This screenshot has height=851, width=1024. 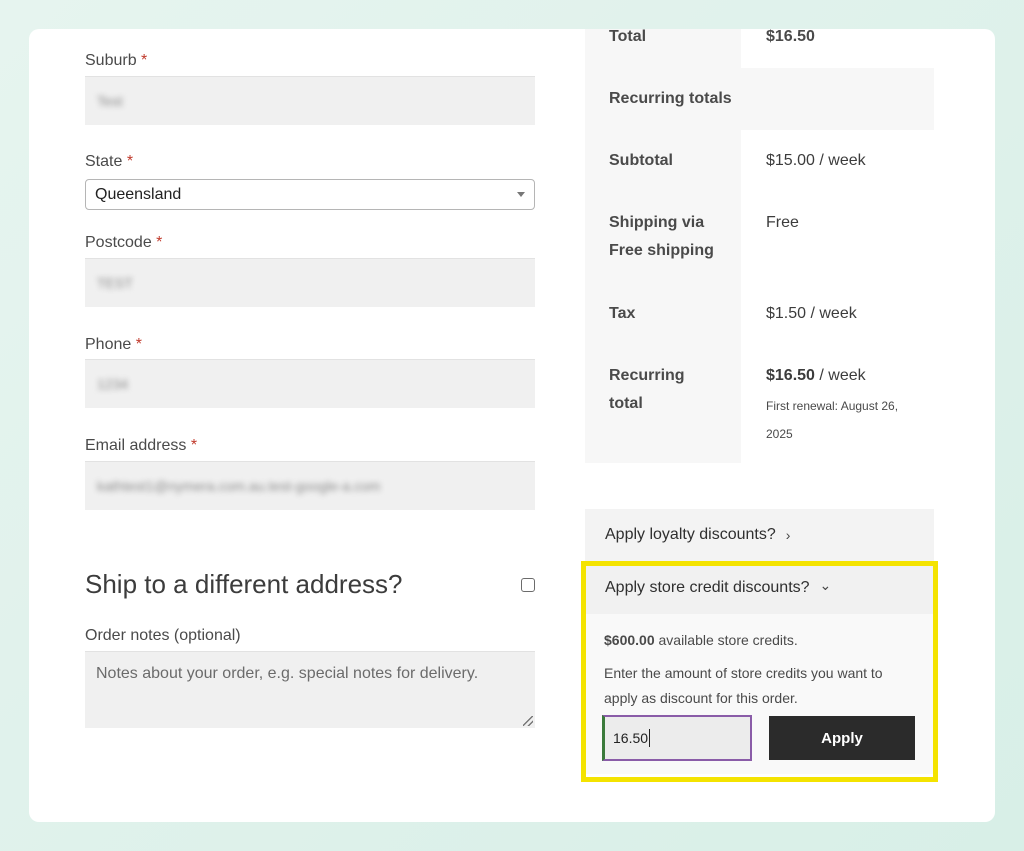 What do you see at coordinates (726, 640) in the screenshot?
I see `available-credit-suffix: available store credits.` at bounding box center [726, 640].